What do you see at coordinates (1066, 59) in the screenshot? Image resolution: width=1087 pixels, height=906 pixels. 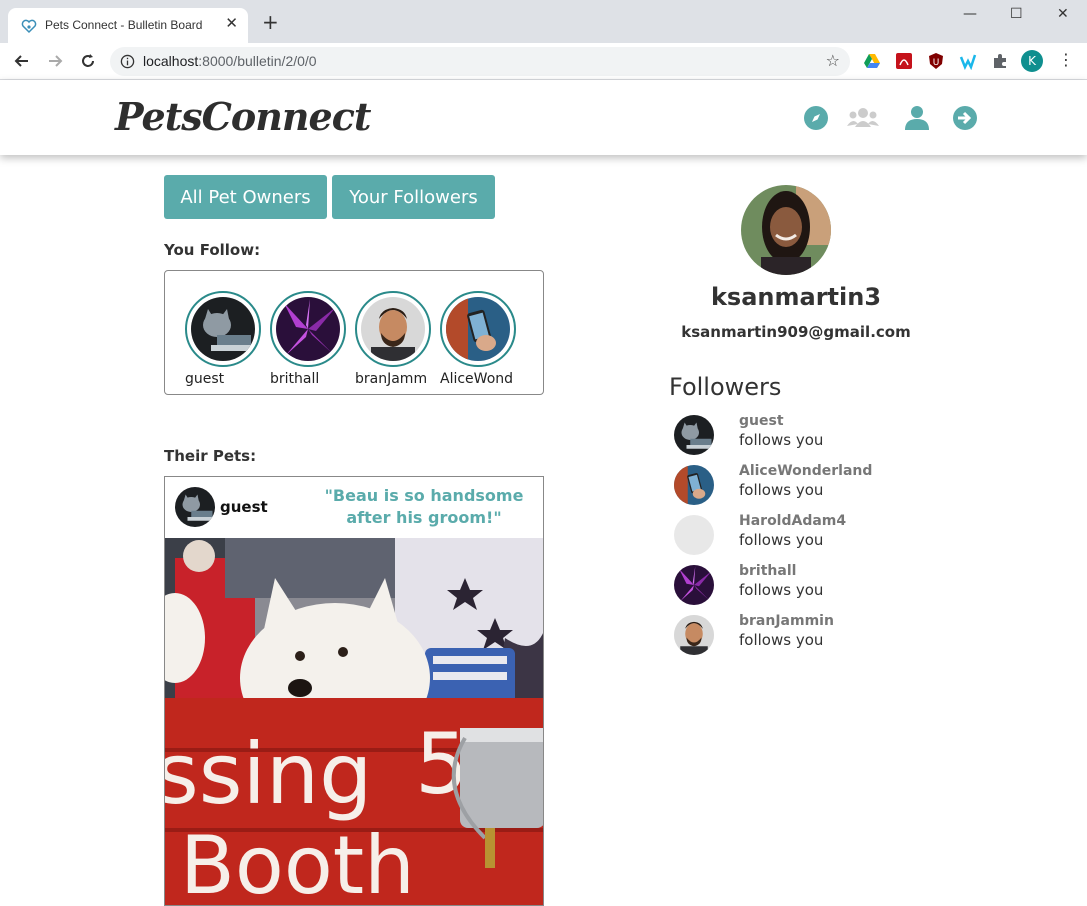 I see `browser-menu-icon: ⋮` at bounding box center [1066, 59].